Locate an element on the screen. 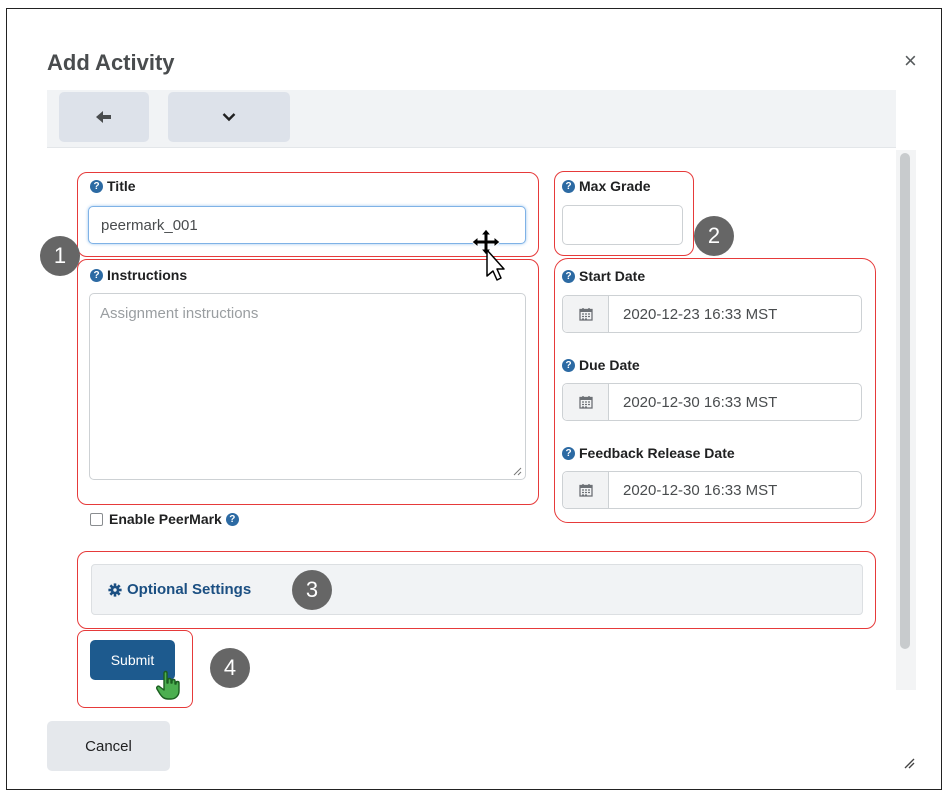 The image size is (950, 795). cancel-button: Cancel is located at coordinates (108, 746).